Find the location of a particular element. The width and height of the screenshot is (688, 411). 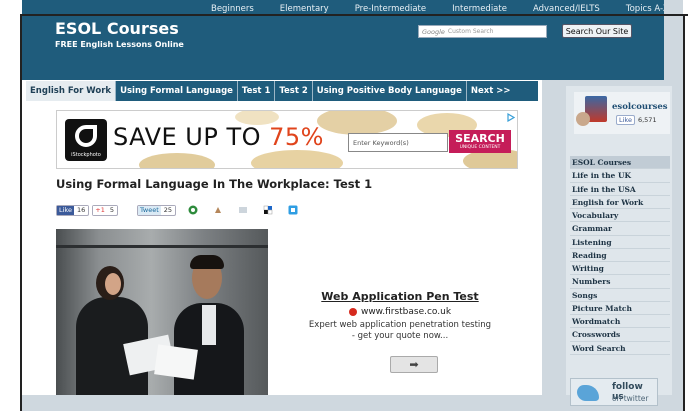

sidebar-item-life-in-the-uk: Life in the UK is located at coordinates (620, 176).